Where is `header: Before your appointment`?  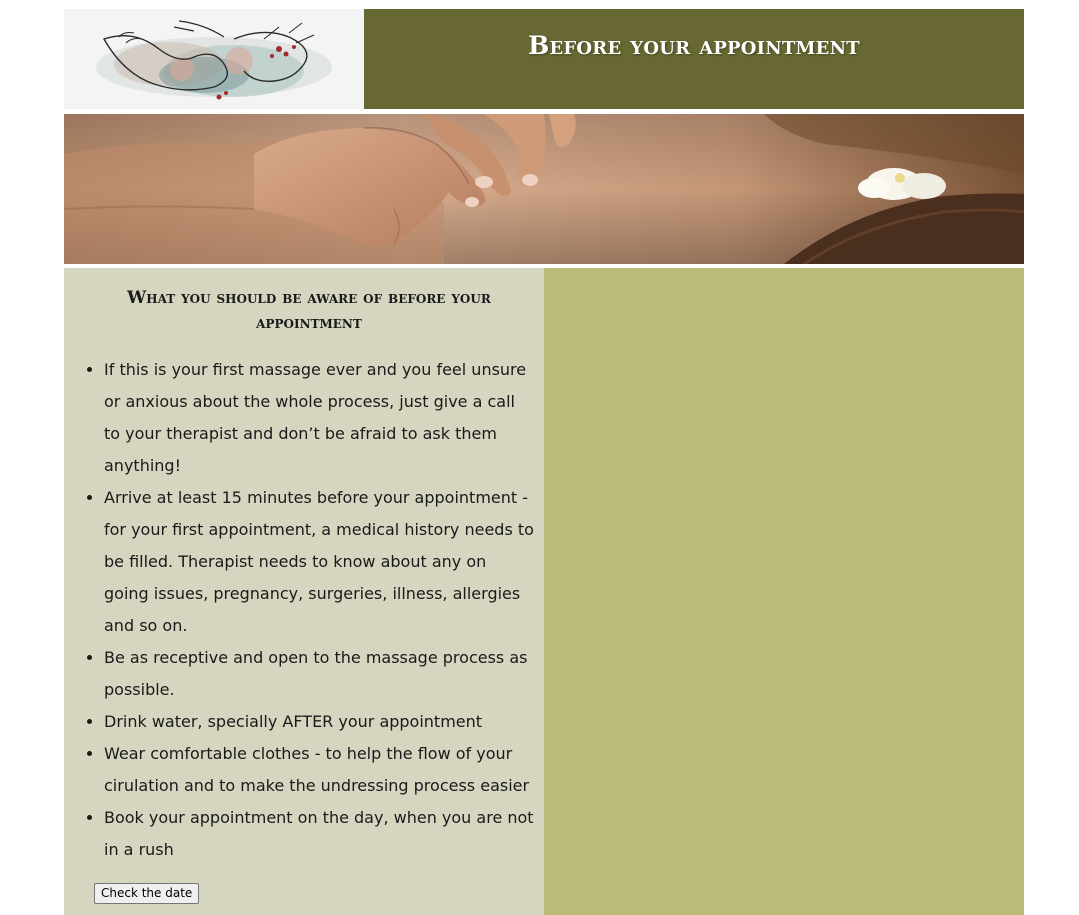 header: Before your appointment is located at coordinates (544, 59).